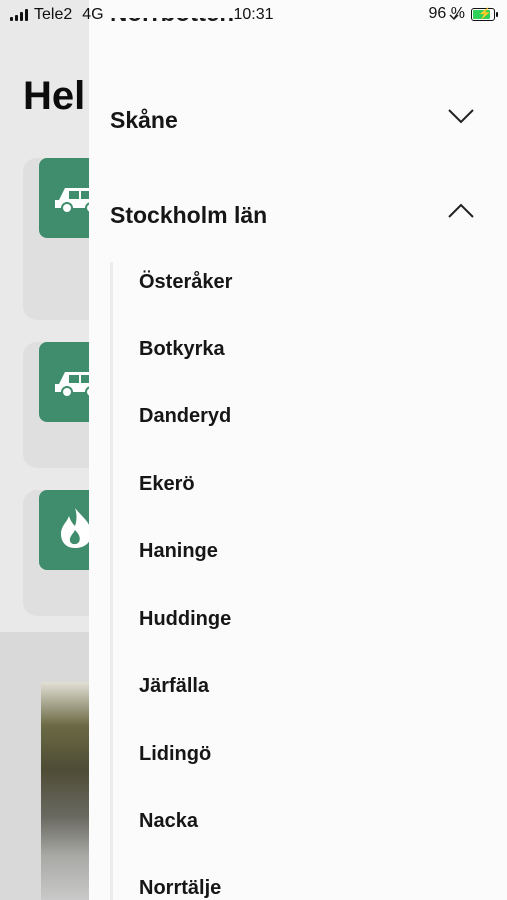 The width and height of the screenshot is (507, 900). What do you see at coordinates (298, 215) in the screenshot?
I see `region-stockholm: Stockholm län` at bounding box center [298, 215].